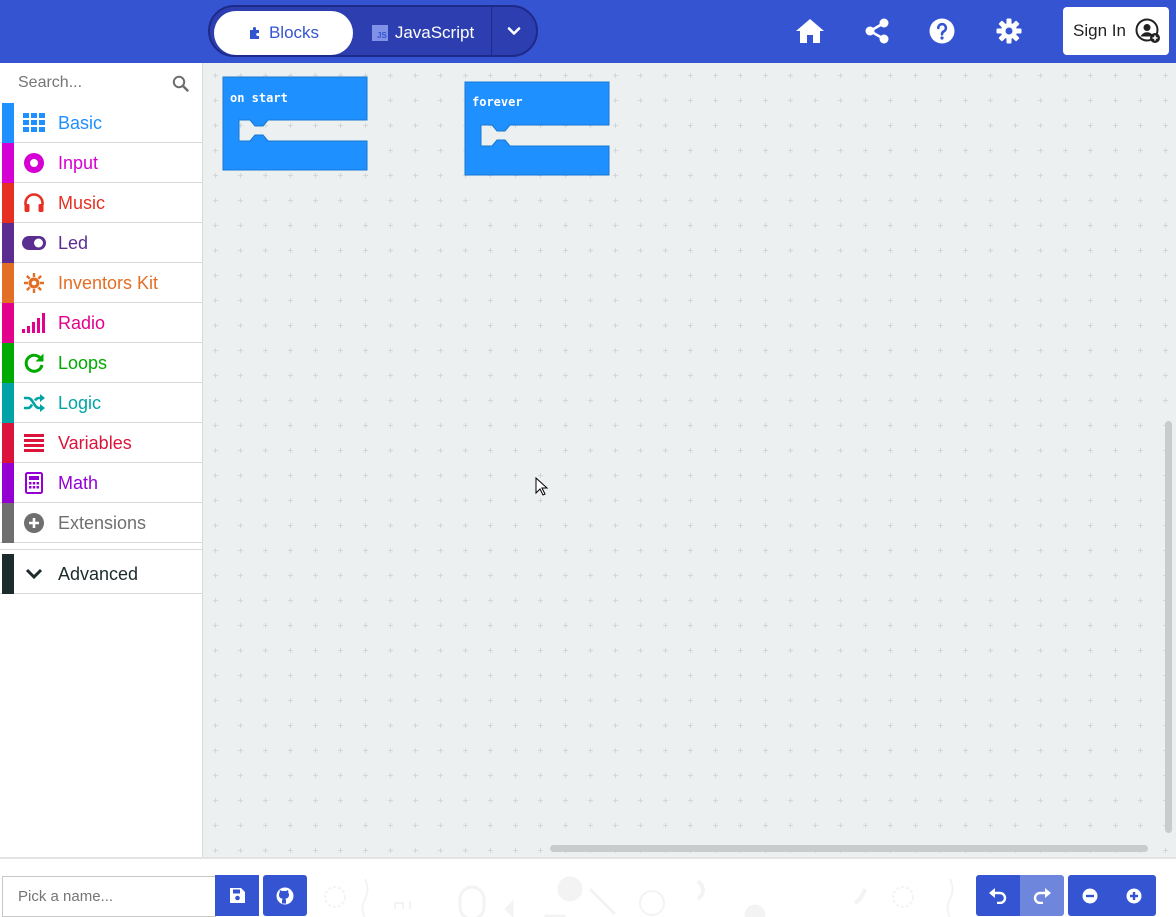 The image size is (1176, 917). I want to click on user-circle-icon, so click(1147, 30).